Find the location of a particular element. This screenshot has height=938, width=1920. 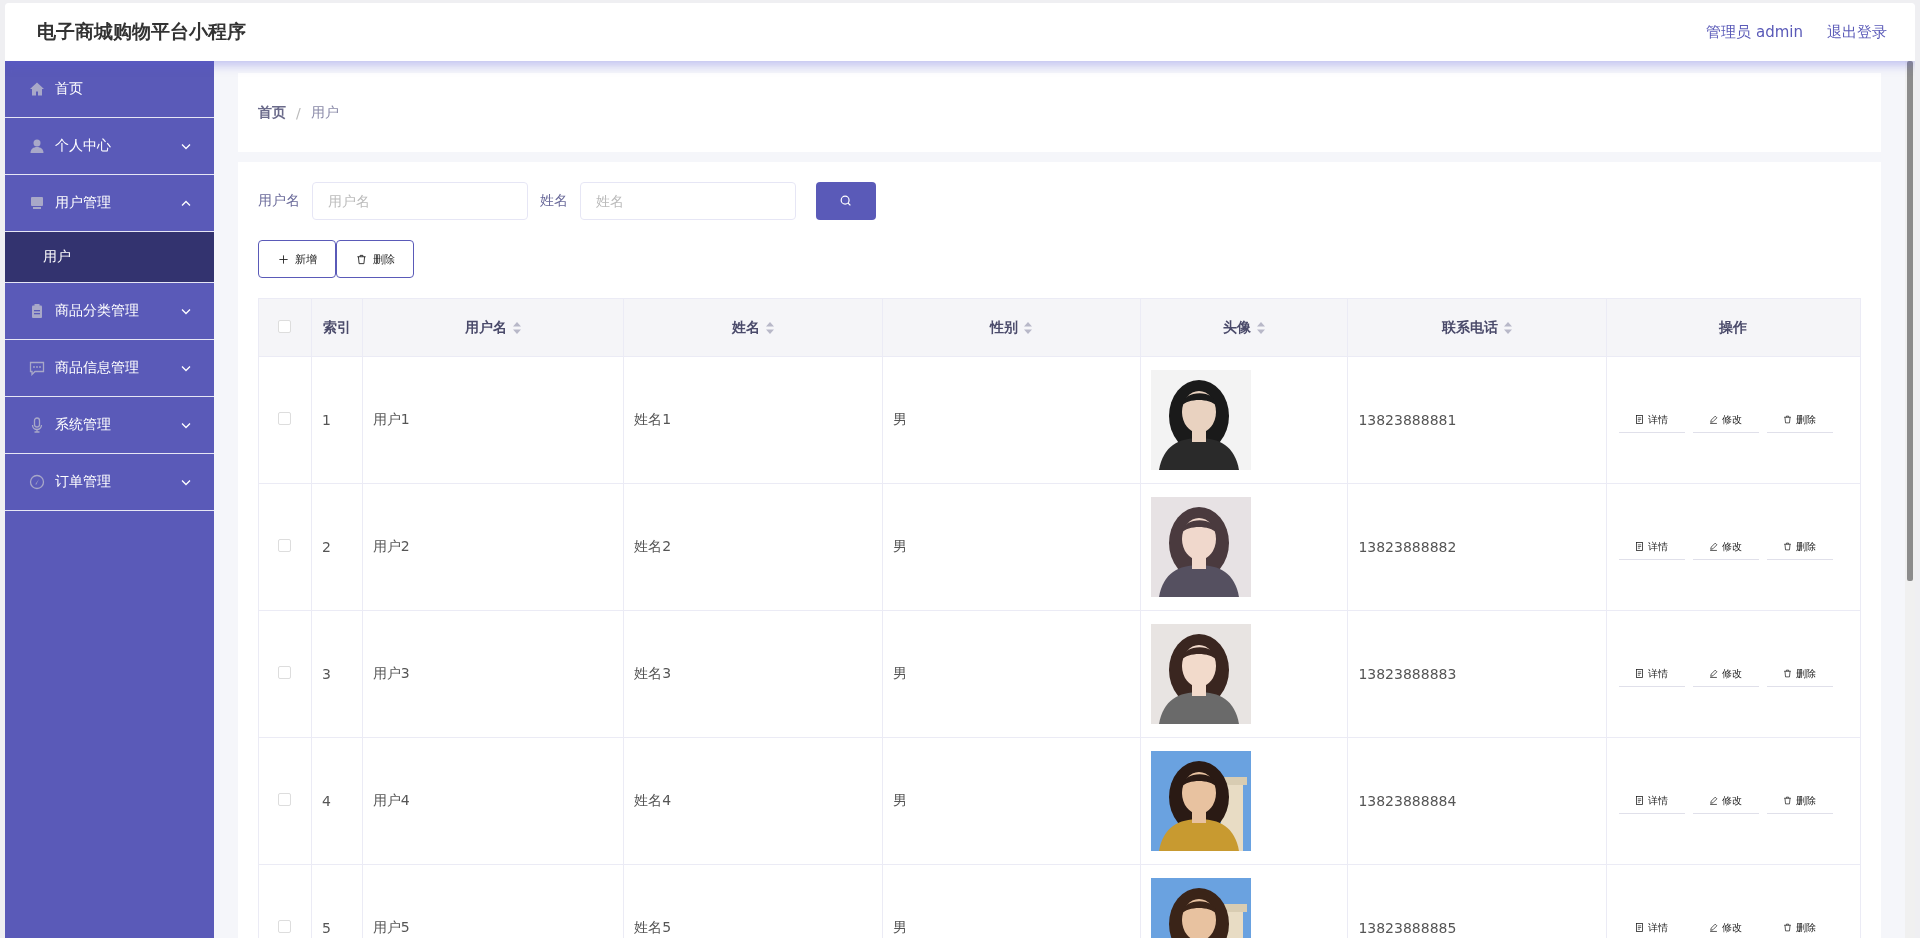

table-cell: 13823888882 is located at coordinates (1407, 547).